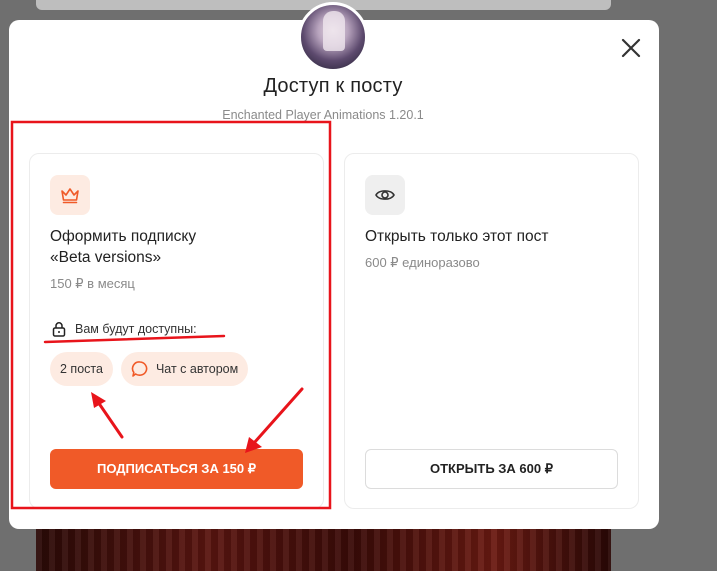  Describe the element at coordinates (106, 257) in the screenshot. I see `subscription-title-line2: «Beta versions»` at that location.